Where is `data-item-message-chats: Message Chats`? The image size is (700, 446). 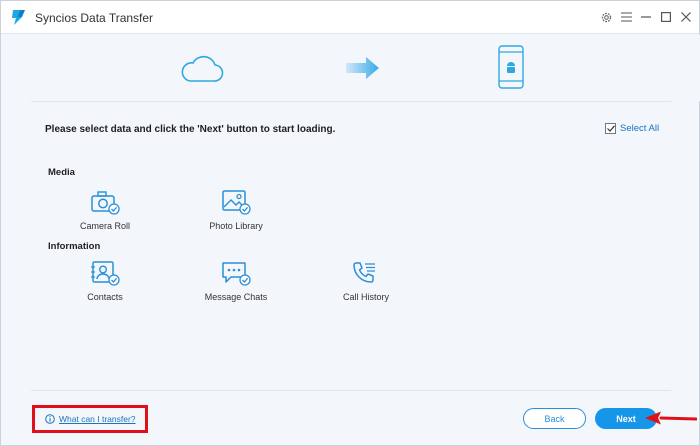 data-item-message-chats: Message Chats is located at coordinates (236, 281).